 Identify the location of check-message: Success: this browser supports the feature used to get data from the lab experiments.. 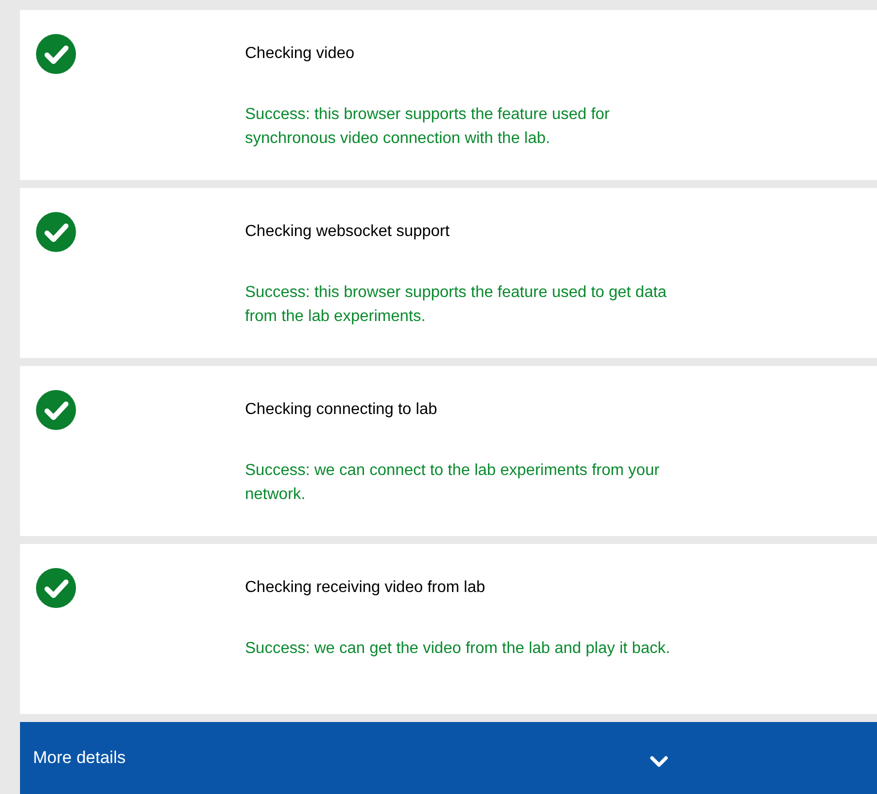
(456, 305).